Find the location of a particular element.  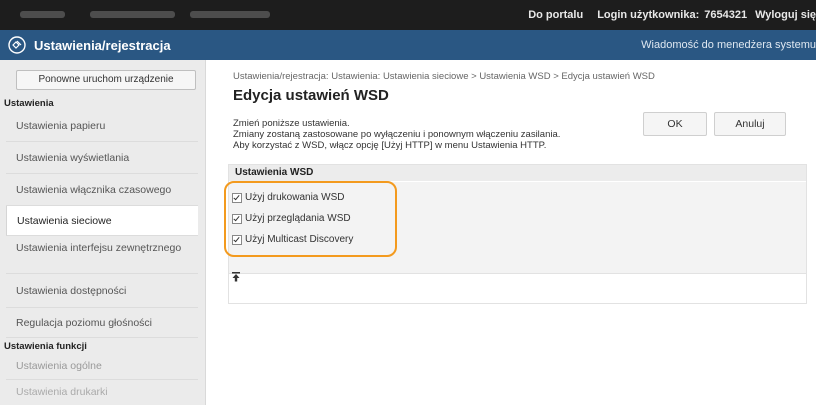

sidebar-item-general: Ustawienia ogólne is located at coordinates (102, 366).